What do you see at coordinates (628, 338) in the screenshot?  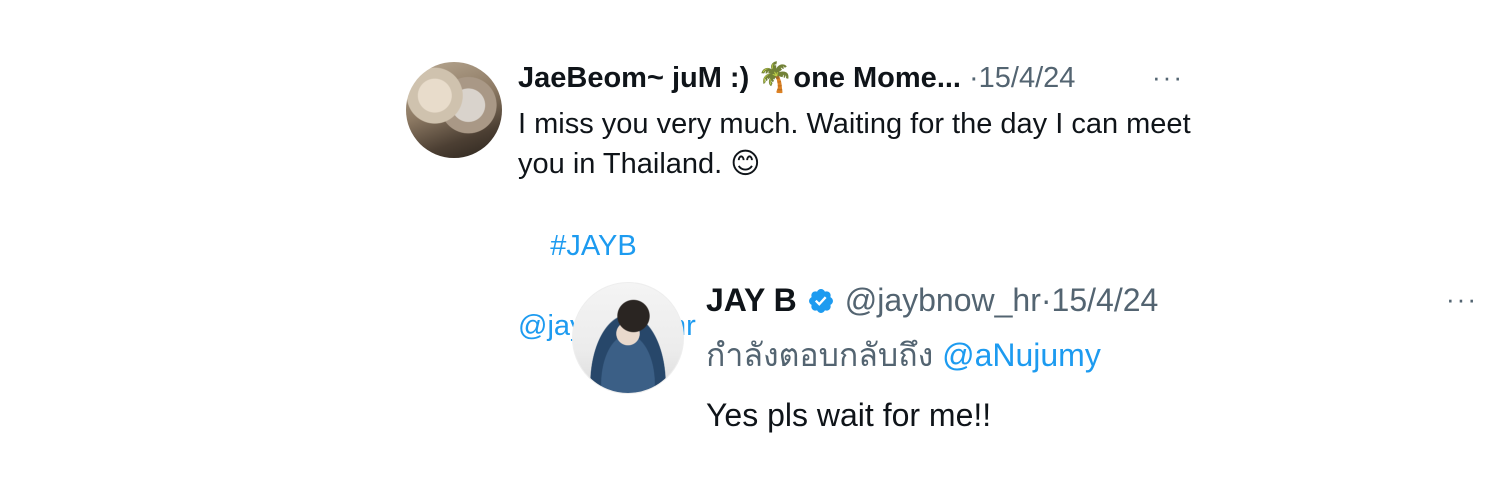 I see `reply-author-avatar` at bounding box center [628, 338].